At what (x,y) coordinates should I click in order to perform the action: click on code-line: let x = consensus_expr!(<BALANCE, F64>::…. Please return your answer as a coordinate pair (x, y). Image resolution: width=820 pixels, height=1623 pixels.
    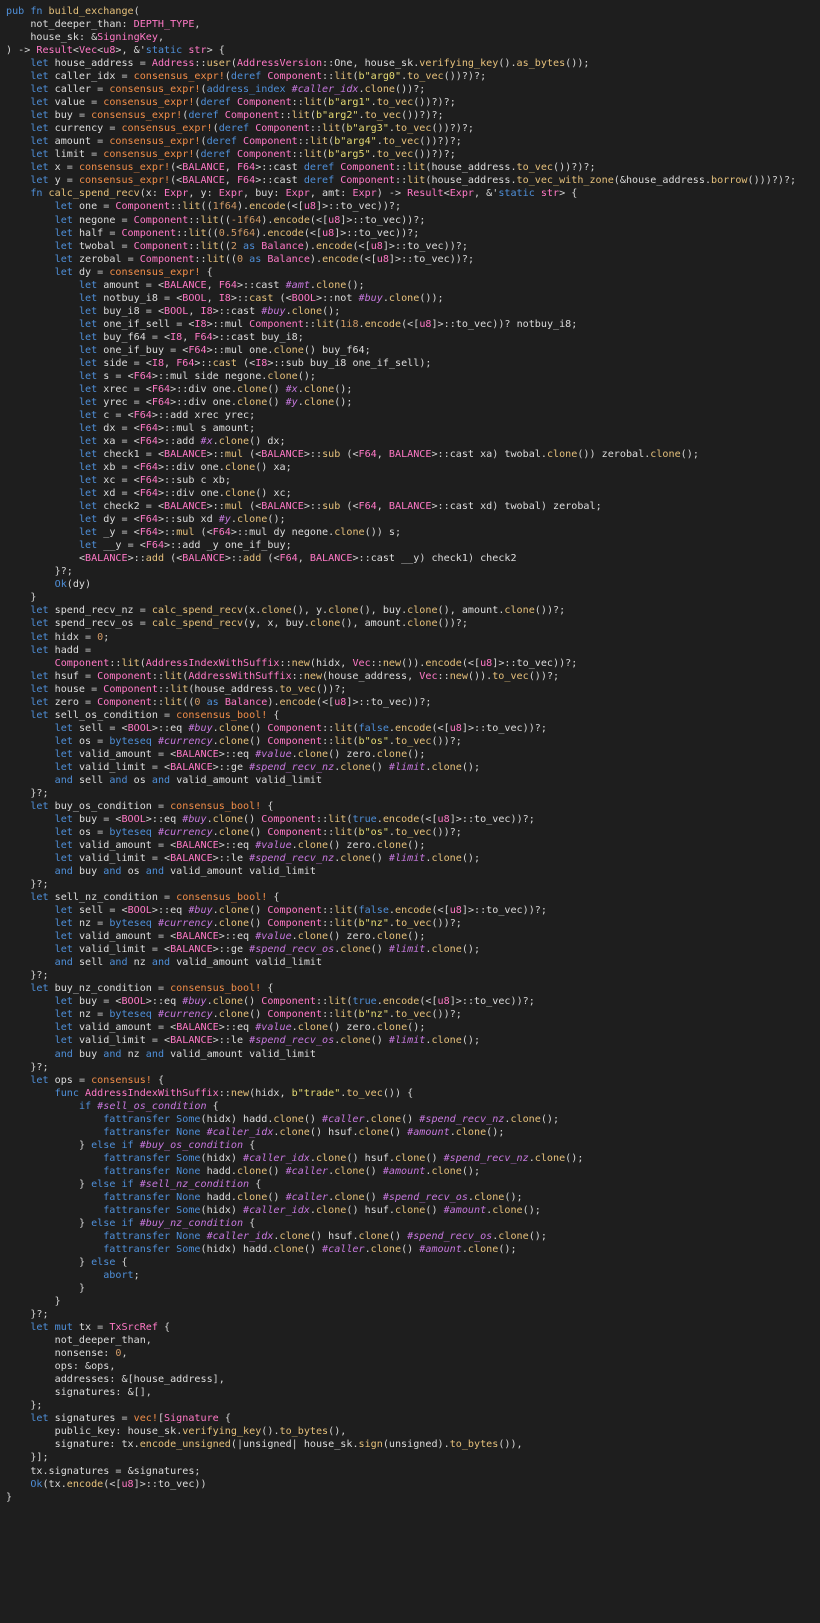
    Looking at the image, I should click on (313, 168).